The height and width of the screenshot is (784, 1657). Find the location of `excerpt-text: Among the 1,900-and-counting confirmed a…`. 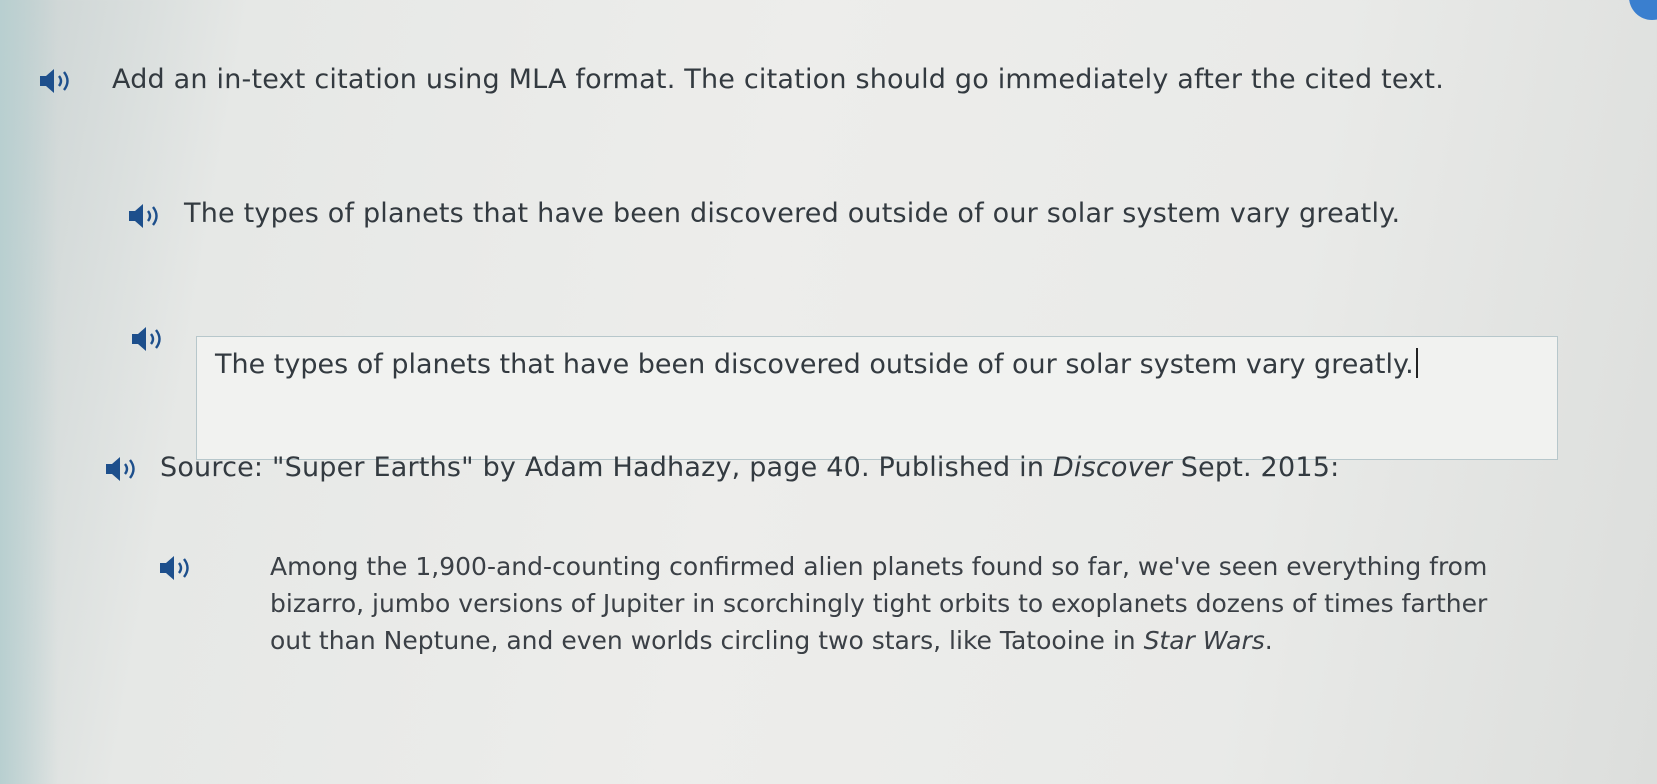

excerpt-text: Among the 1,900-and-counting confirmed a… is located at coordinates (879, 603).